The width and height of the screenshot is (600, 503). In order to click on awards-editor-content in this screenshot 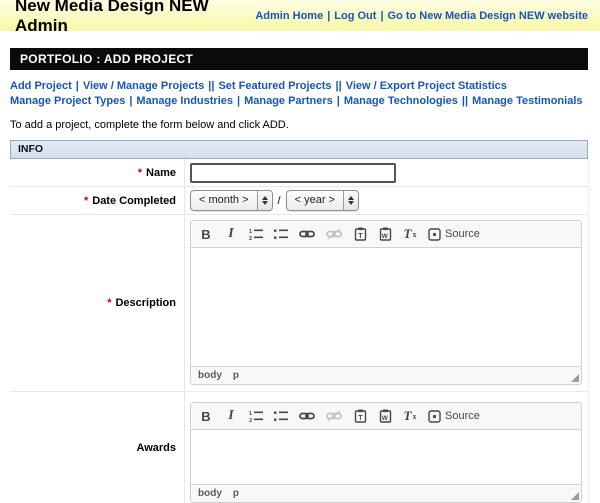, I will do `click(386, 457)`.